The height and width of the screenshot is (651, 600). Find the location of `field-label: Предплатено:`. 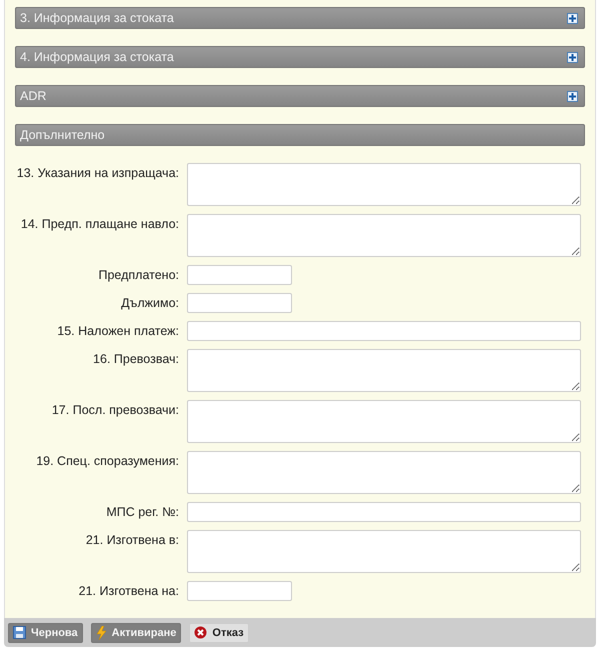

field-label: Предплатено: is located at coordinates (138, 274).